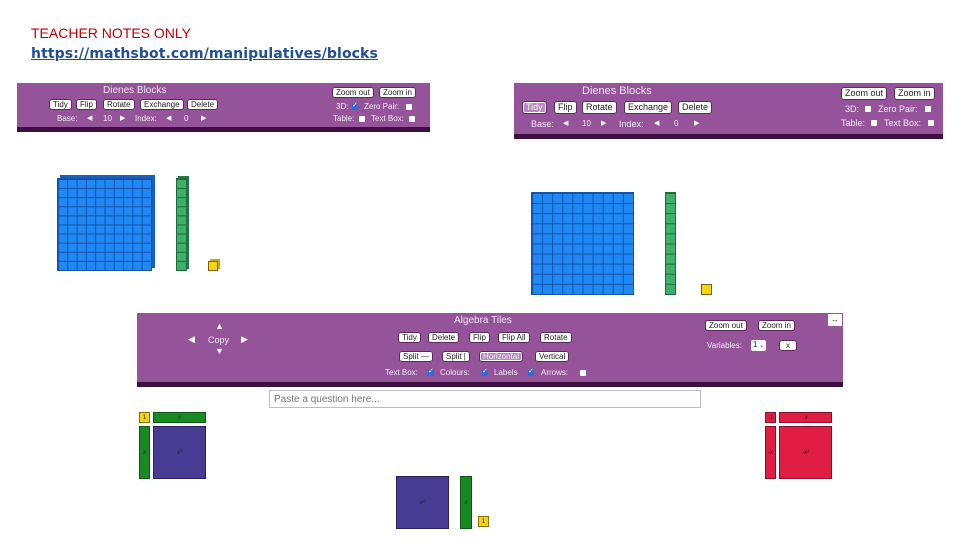 The width and height of the screenshot is (960, 540). What do you see at coordinates (531, 371) in the screenshot?
I see `labels-checkbox` at bounding box center [531, 371].